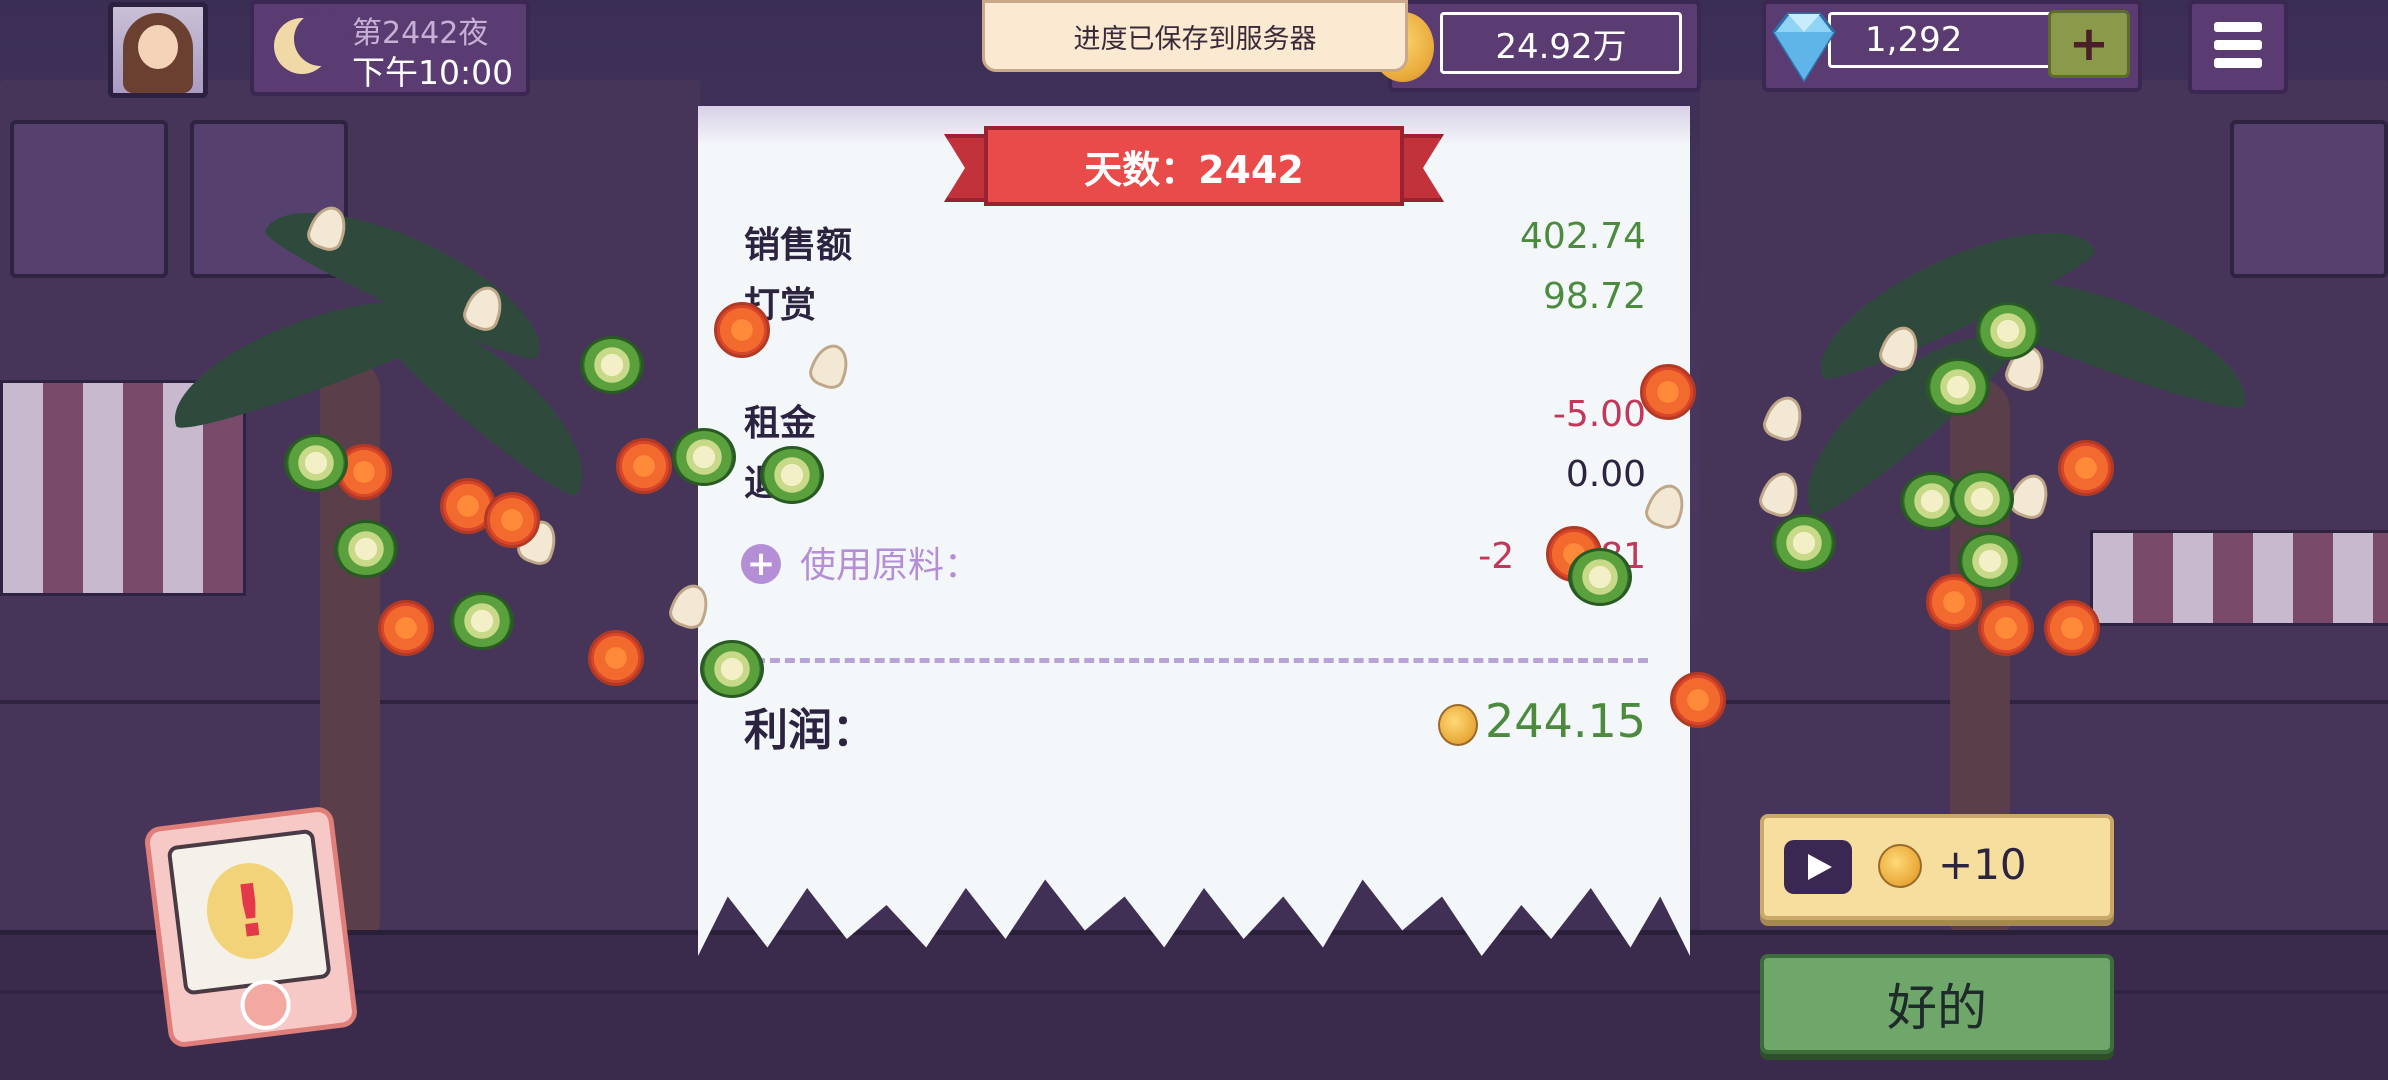 The height and width of the screenshot is (1080, 2388). I want to click on clock-time: 下午10:00, so click(433, 72).